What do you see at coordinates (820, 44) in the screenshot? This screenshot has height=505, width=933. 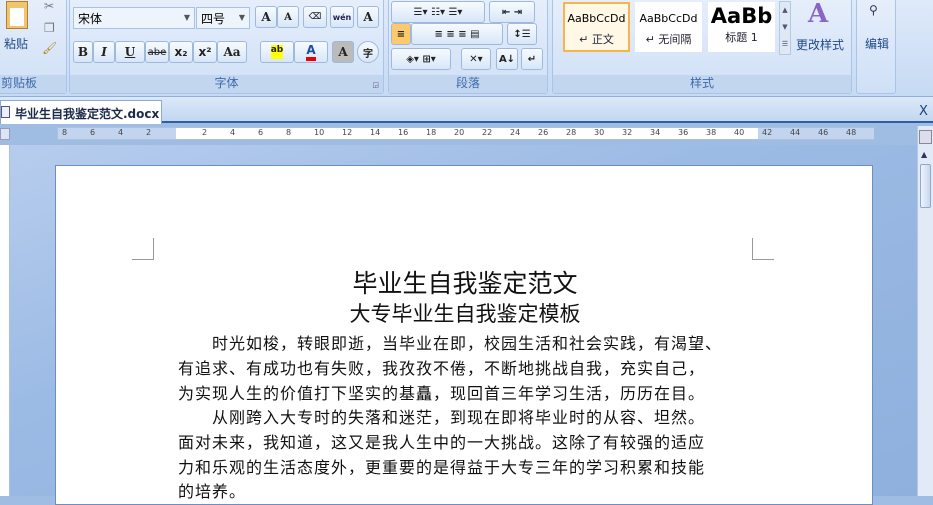 I see `change-styles-button: 更改样式` at bounding box center [820, 44].